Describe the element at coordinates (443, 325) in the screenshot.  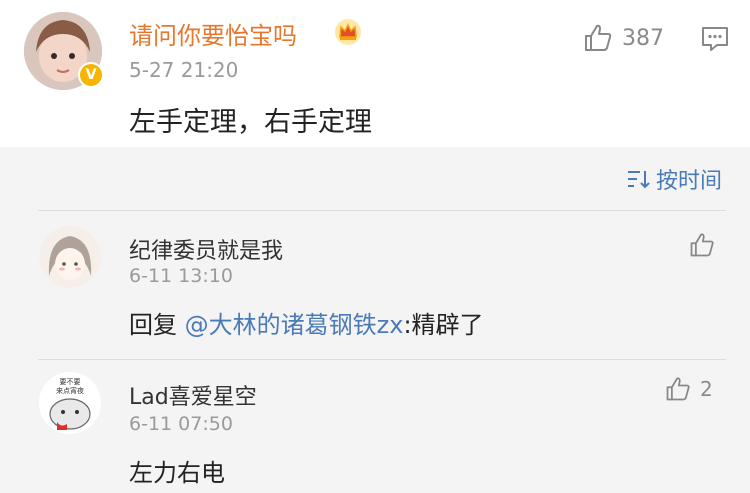
I see `reply-suffix: :精辟了` at that location.